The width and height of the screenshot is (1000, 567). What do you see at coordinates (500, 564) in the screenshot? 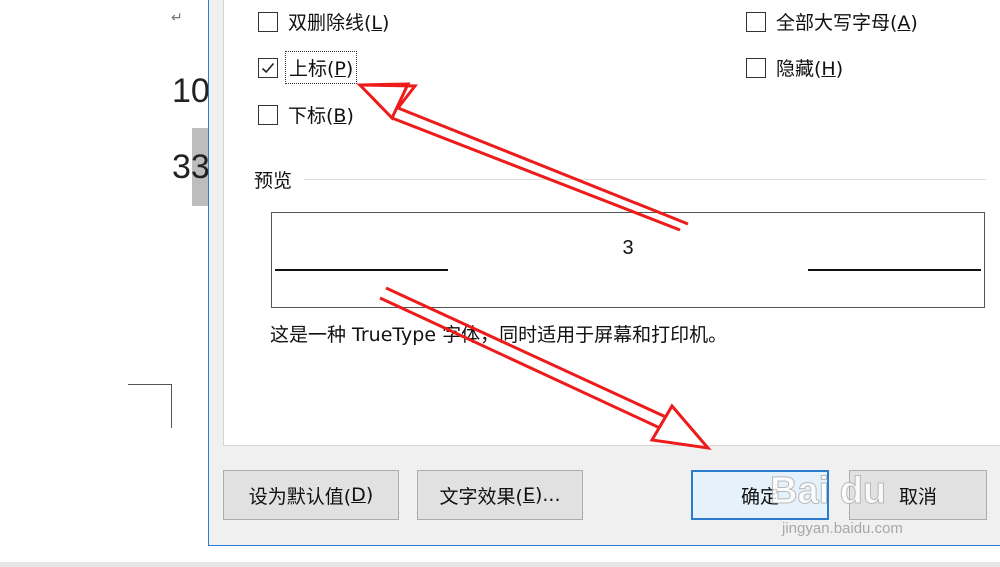
I see `status-bar-edge` at bounding box center [500, 564].